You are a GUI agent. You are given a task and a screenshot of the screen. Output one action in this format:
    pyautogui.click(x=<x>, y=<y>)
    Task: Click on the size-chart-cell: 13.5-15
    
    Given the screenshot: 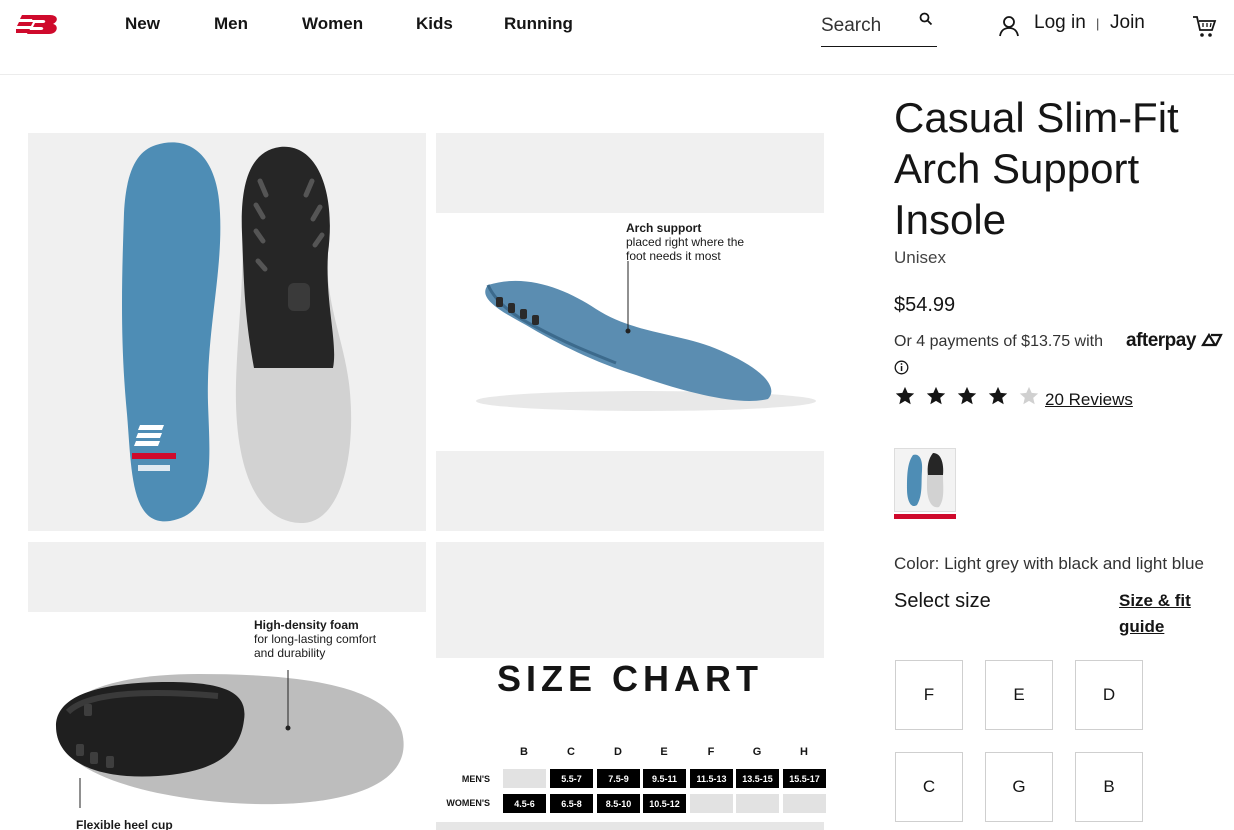 What is the action you would take?
    pyautogui.click(x=757, y=778)
    